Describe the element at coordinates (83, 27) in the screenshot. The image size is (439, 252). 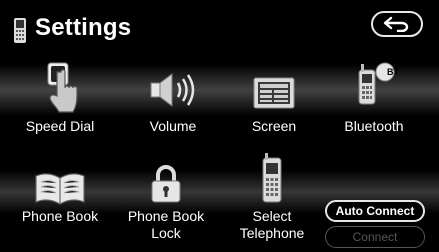
I see `page-title: Settings` at that location.